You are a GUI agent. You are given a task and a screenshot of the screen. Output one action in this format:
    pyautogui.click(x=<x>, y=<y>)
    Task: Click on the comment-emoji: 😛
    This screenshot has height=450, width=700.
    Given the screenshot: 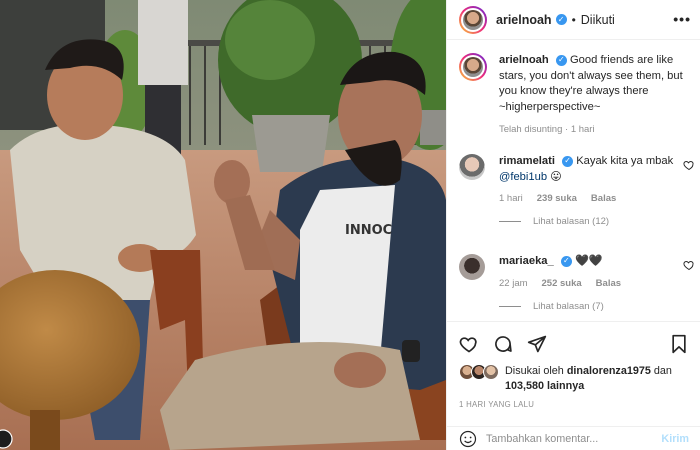 What is the action you would take?
    pyautogui.click(x=556, y=176)
    